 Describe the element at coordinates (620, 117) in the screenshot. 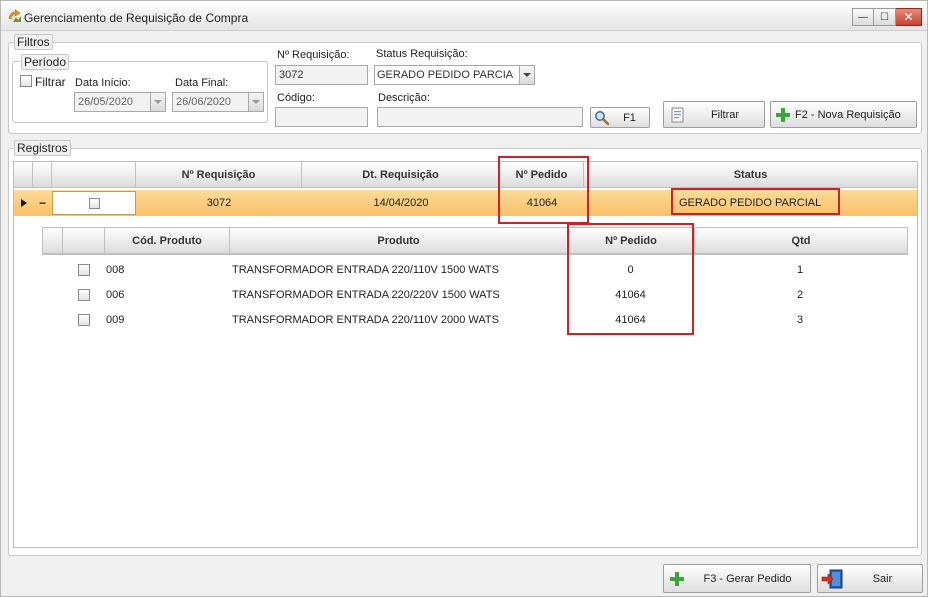

I see `search-f1-button: F1` at that location.